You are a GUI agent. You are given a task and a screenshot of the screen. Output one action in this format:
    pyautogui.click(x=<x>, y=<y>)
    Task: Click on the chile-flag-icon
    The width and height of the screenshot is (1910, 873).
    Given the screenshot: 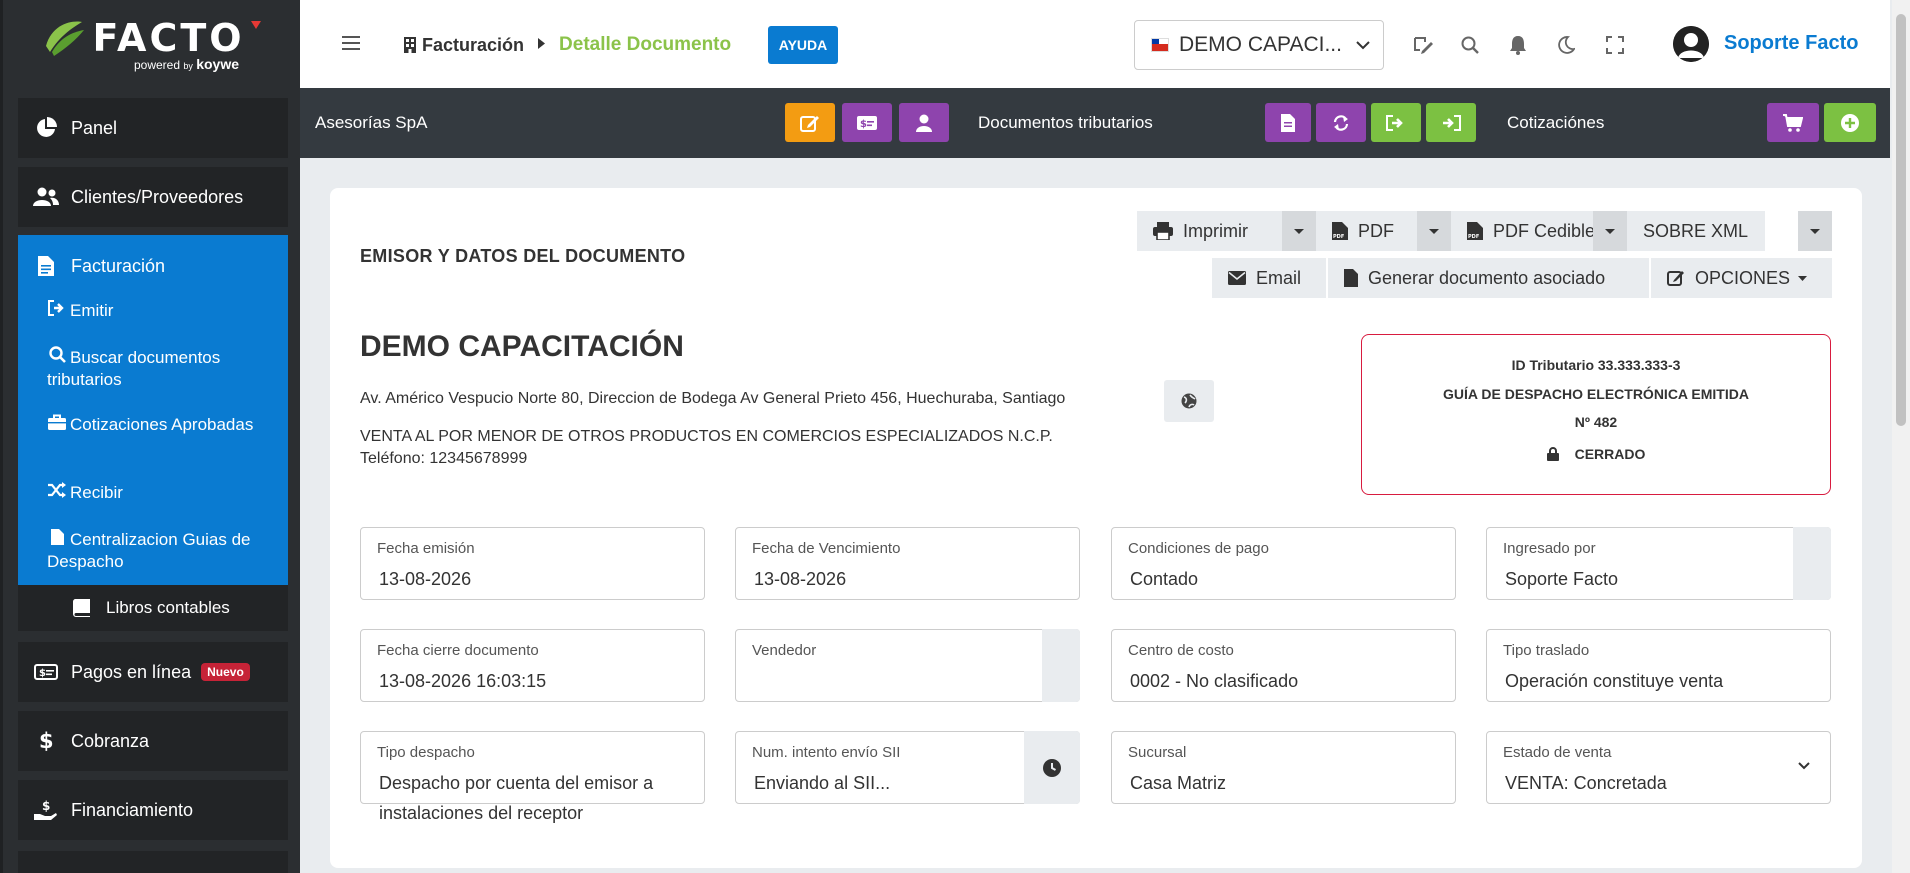 What is the action you would take?
    pyautogui.click(x=1160, y=45)
    